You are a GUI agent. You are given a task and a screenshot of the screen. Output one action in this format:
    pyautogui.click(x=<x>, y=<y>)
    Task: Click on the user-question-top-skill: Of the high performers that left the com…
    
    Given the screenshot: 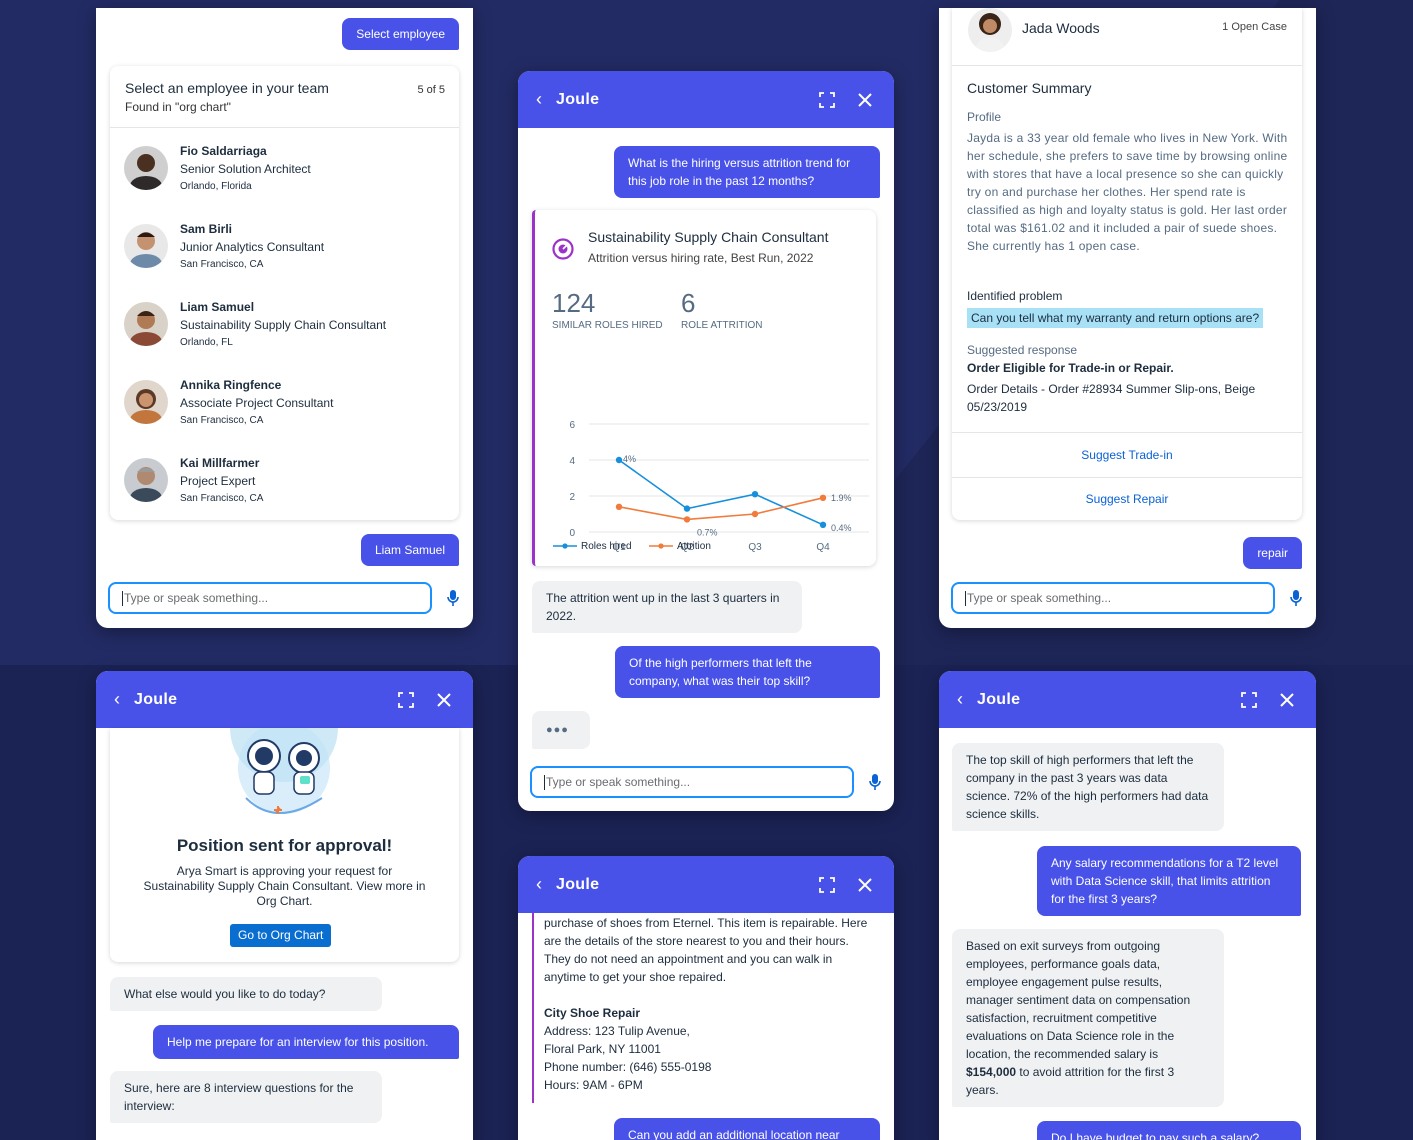 What is the action you would take?
    pyautogui.click(x=747, y=672)
    